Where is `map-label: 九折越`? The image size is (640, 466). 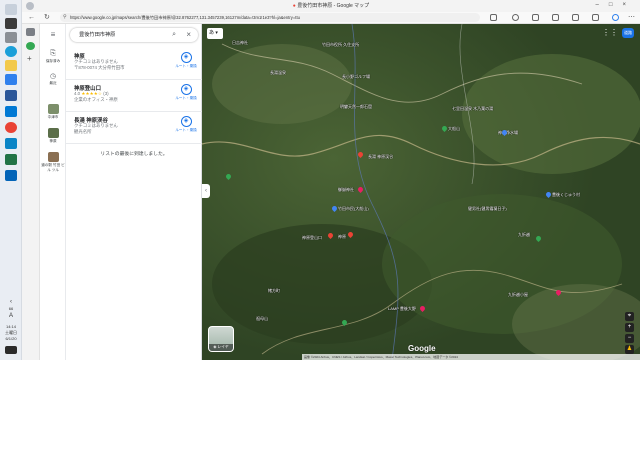 map-label: 九折越 is located at coordinates (524, 235).